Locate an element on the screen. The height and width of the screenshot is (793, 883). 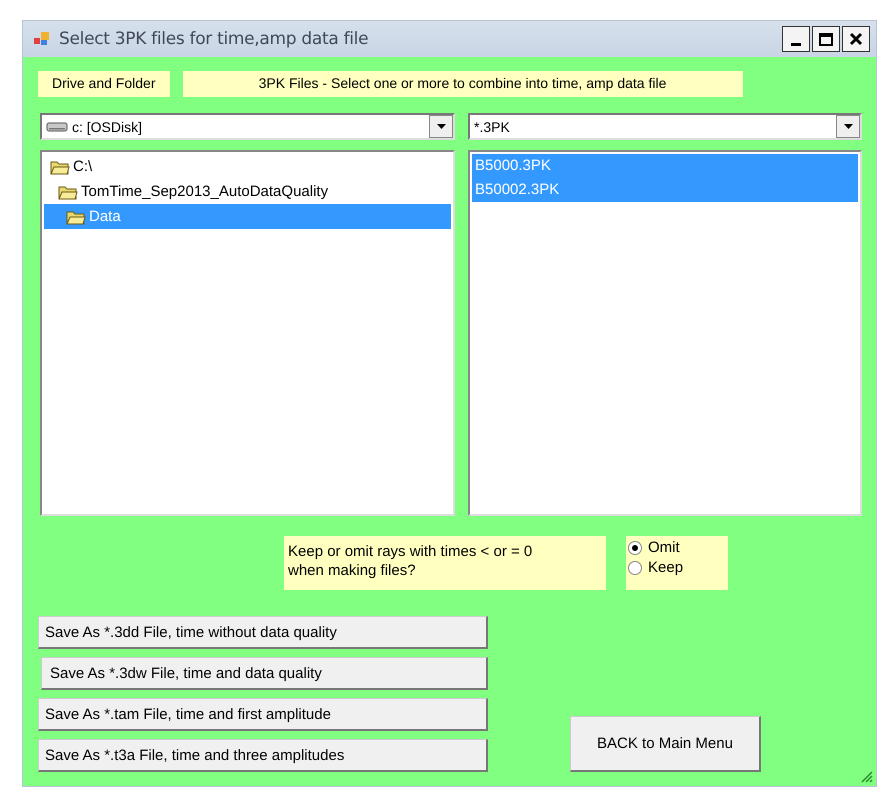
maximize-icon is located at coordinates (826, 39).